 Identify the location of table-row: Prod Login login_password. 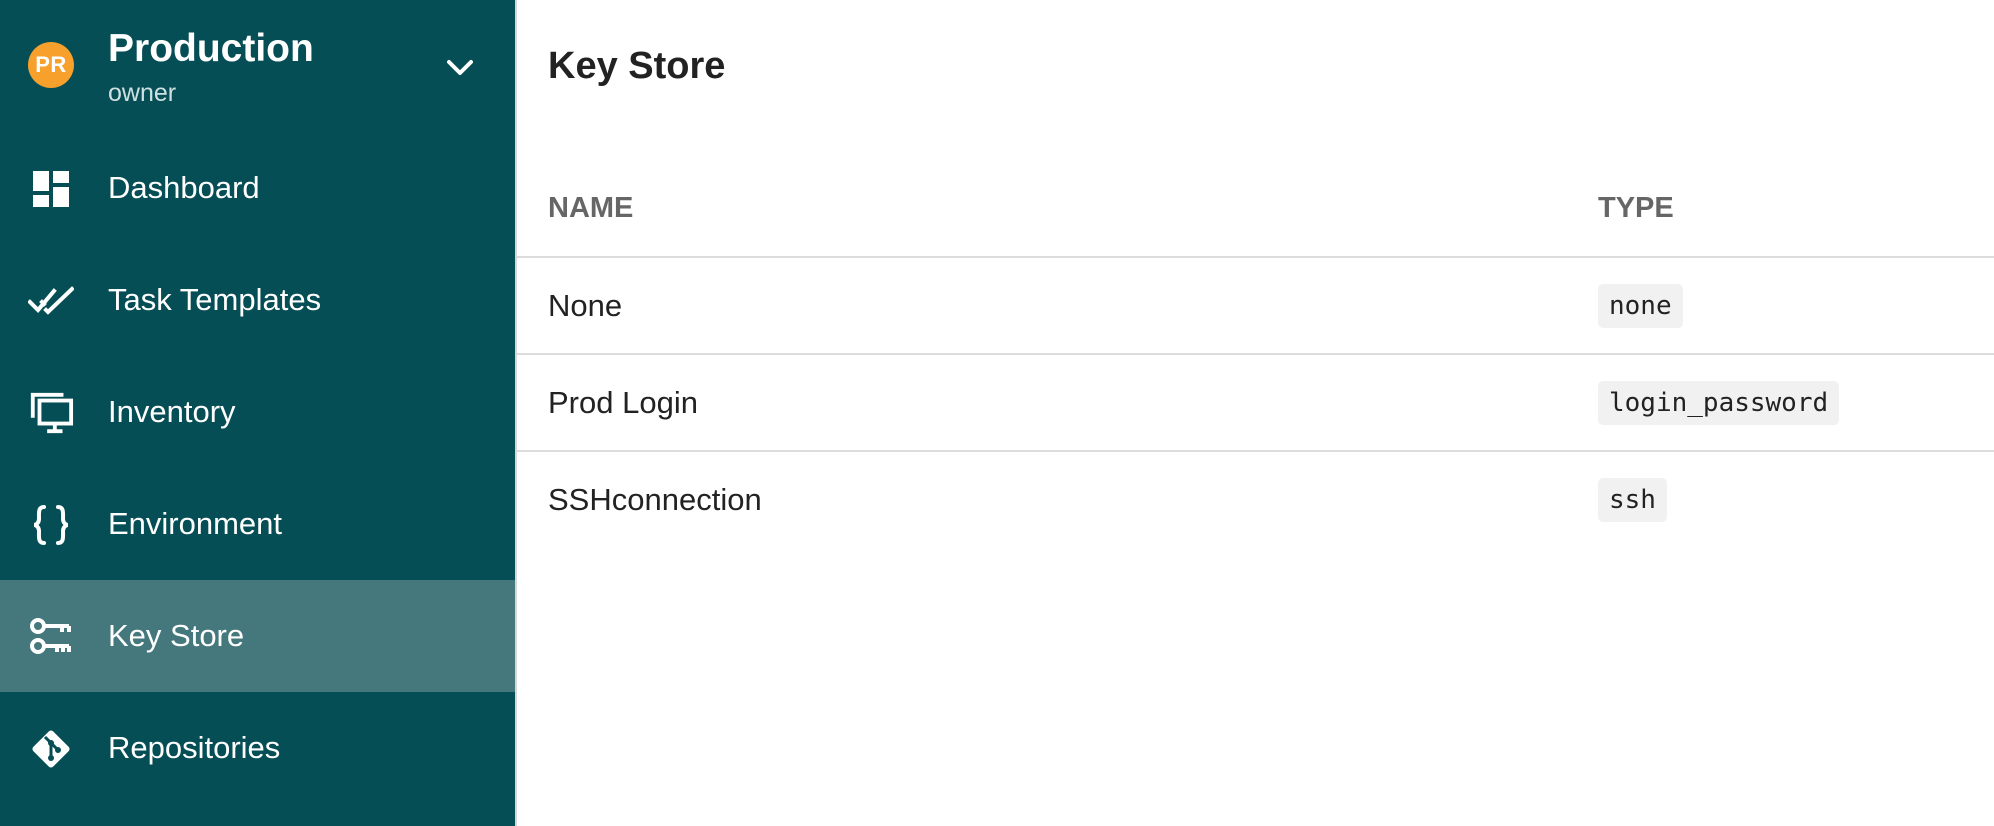
(1255, 403).